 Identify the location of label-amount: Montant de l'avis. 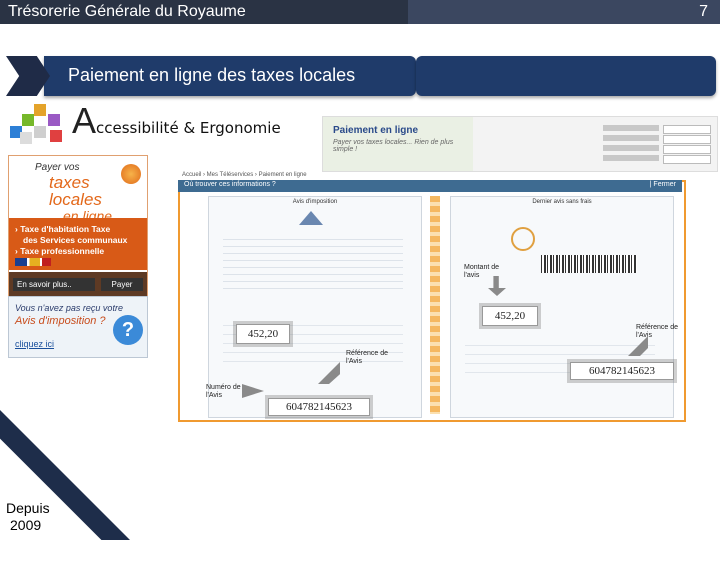
(482, 271).